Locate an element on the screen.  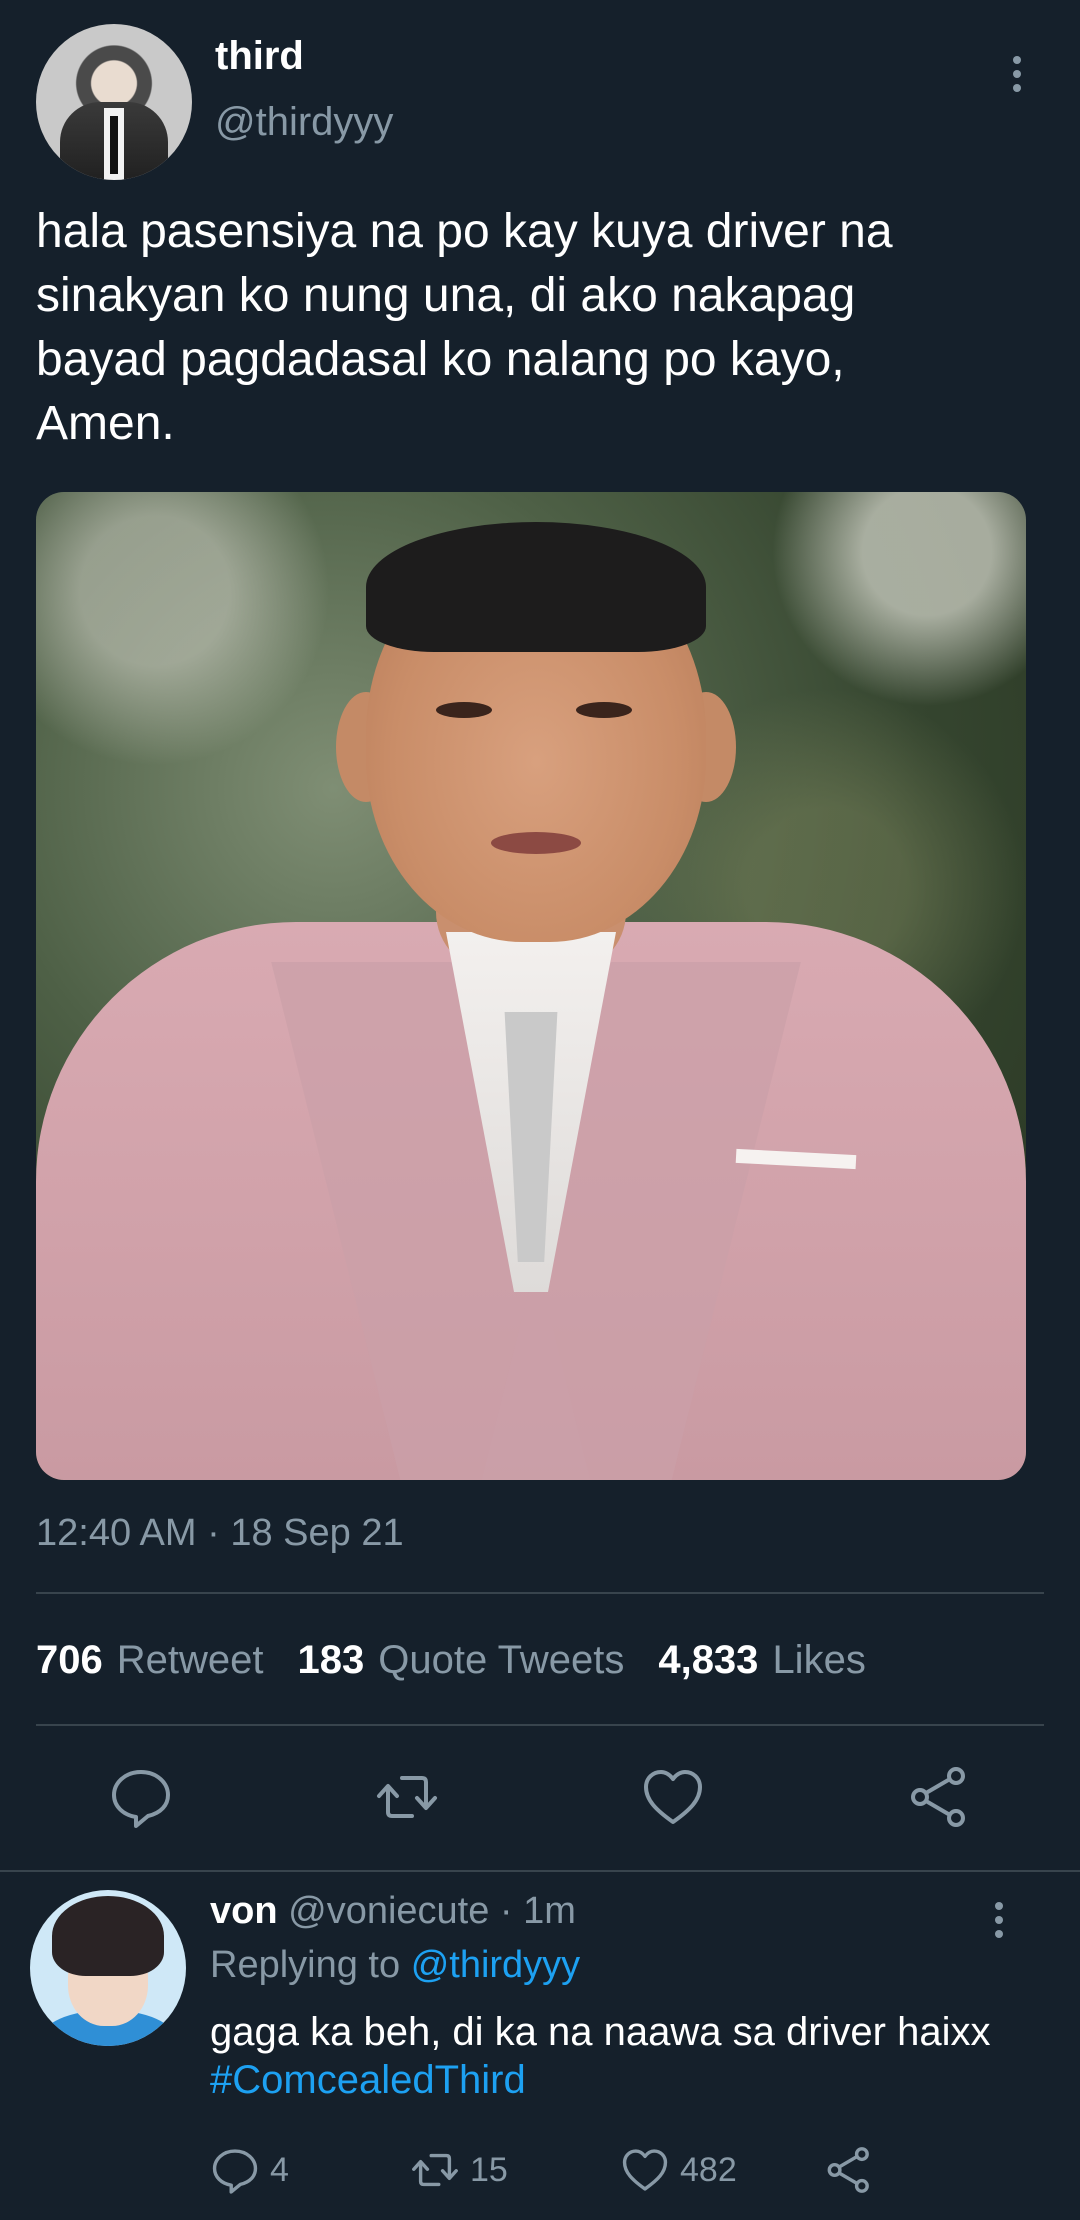
reply-like-count: 482 is located at coordinates (708, 2169).